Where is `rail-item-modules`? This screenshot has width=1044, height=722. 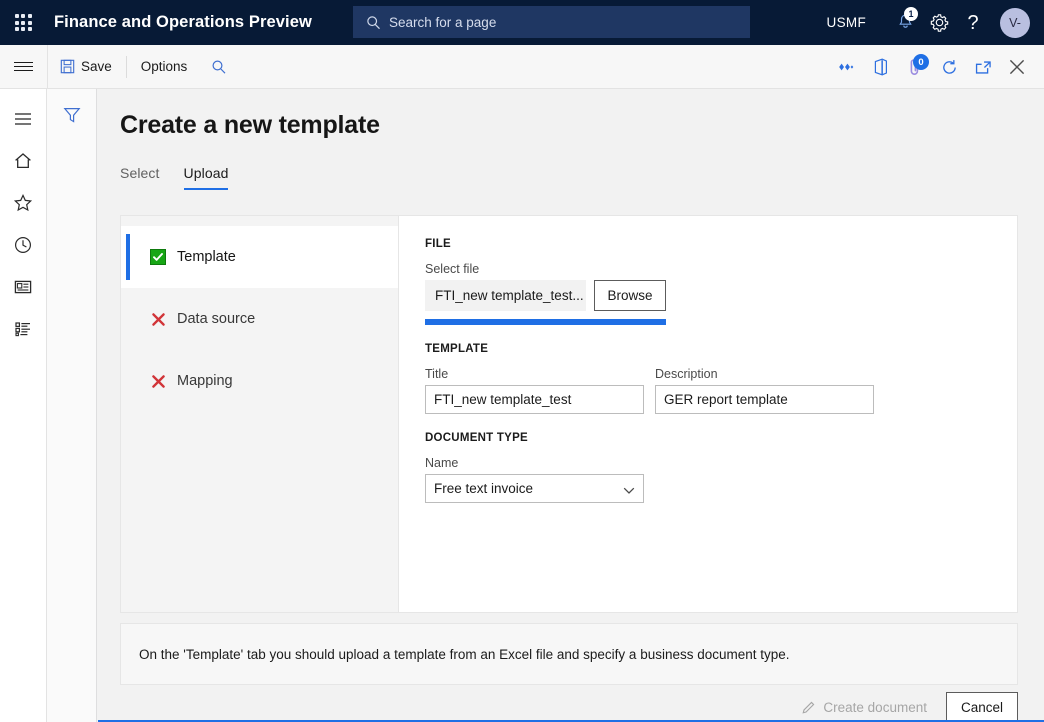 rail-item-modules is located at coordinates (23, 329).